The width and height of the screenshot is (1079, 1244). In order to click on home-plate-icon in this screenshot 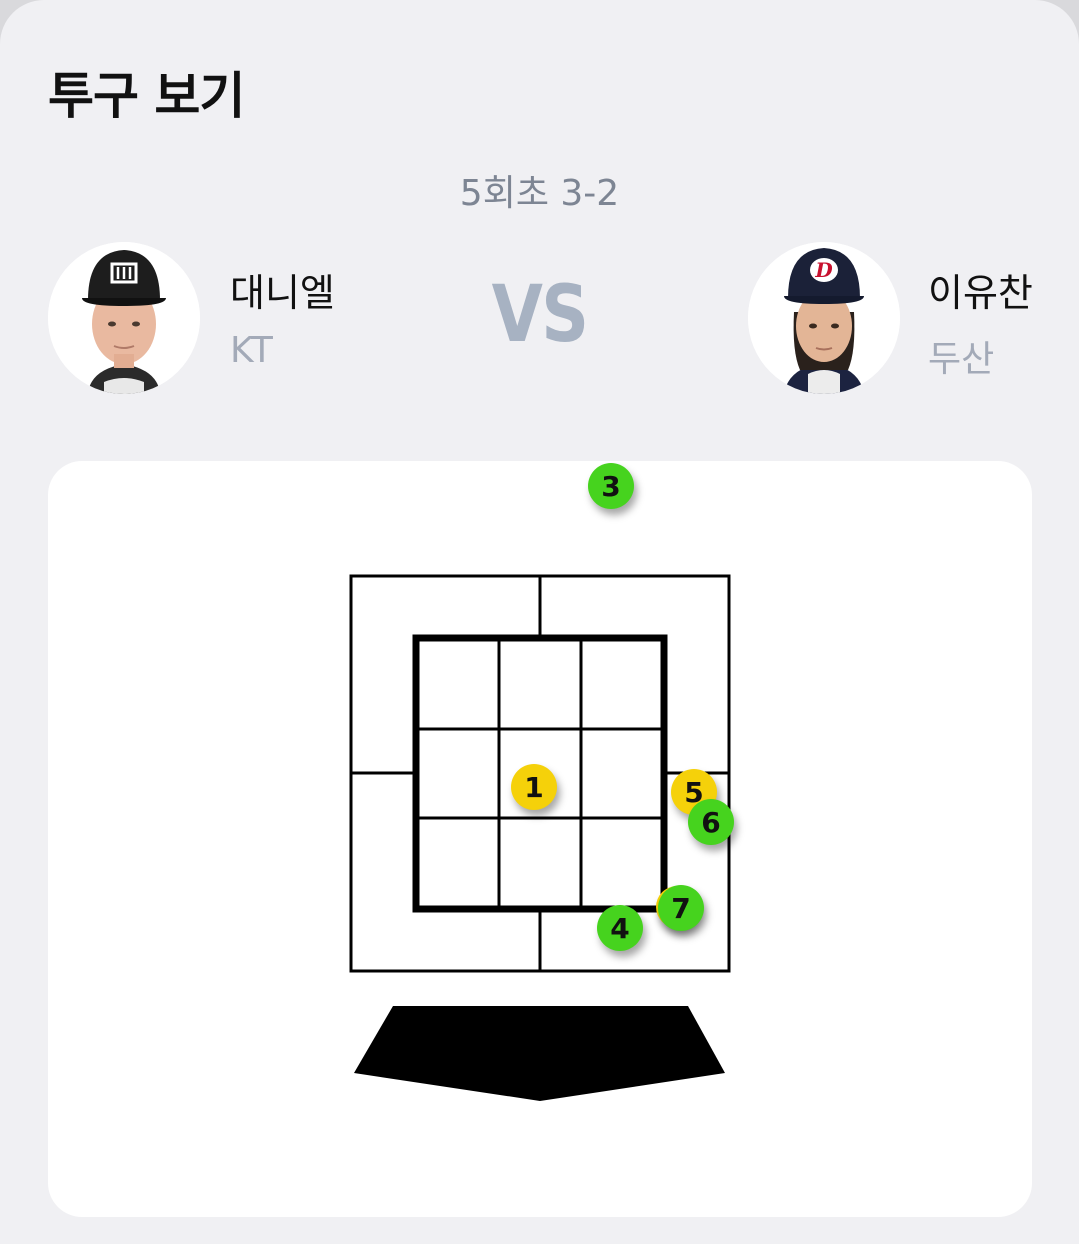, I will do `click(539, 1053)`.